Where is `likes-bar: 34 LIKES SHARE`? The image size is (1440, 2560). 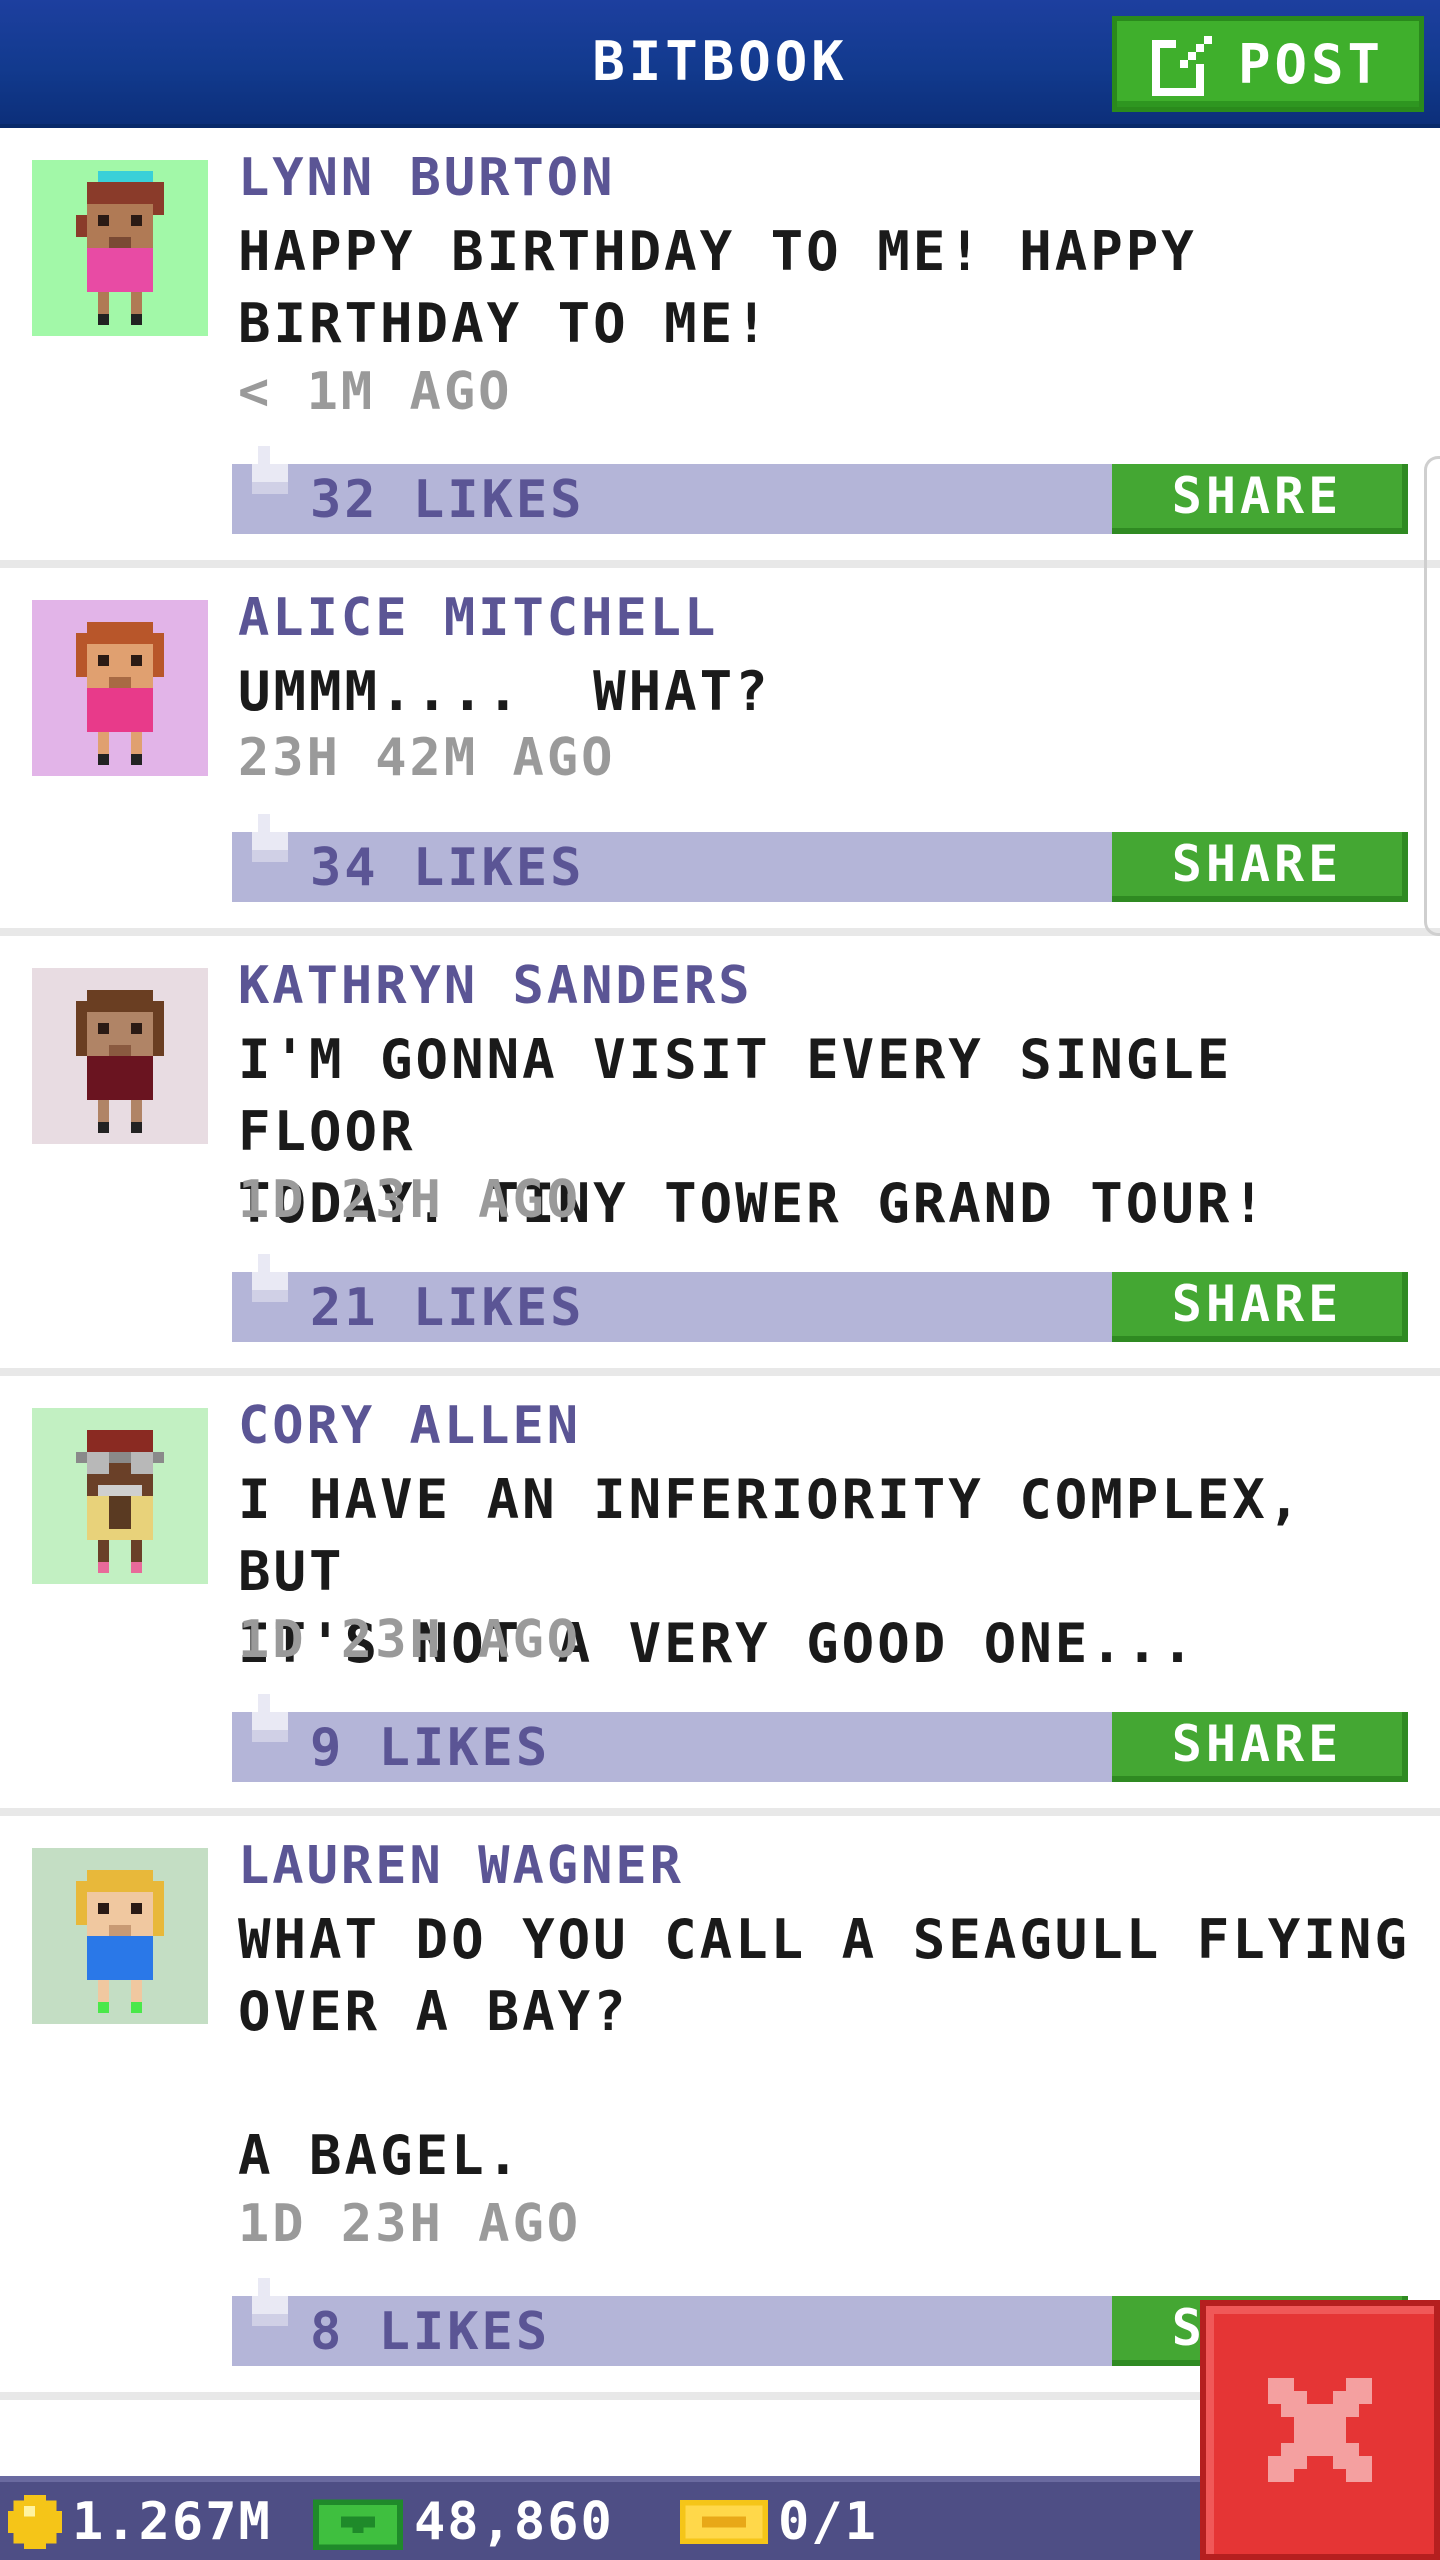
likes-bar: 34 LIKES SHARE is located at coordinates (820, 858).